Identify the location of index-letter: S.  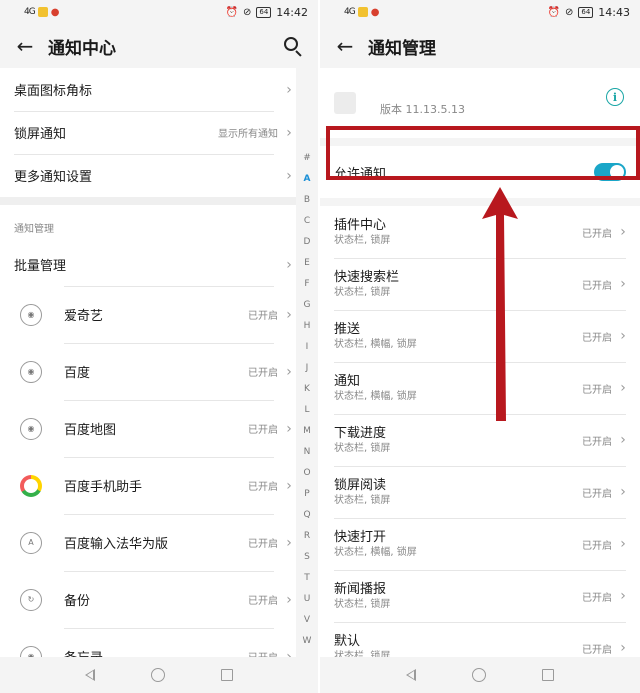
(307, 557).